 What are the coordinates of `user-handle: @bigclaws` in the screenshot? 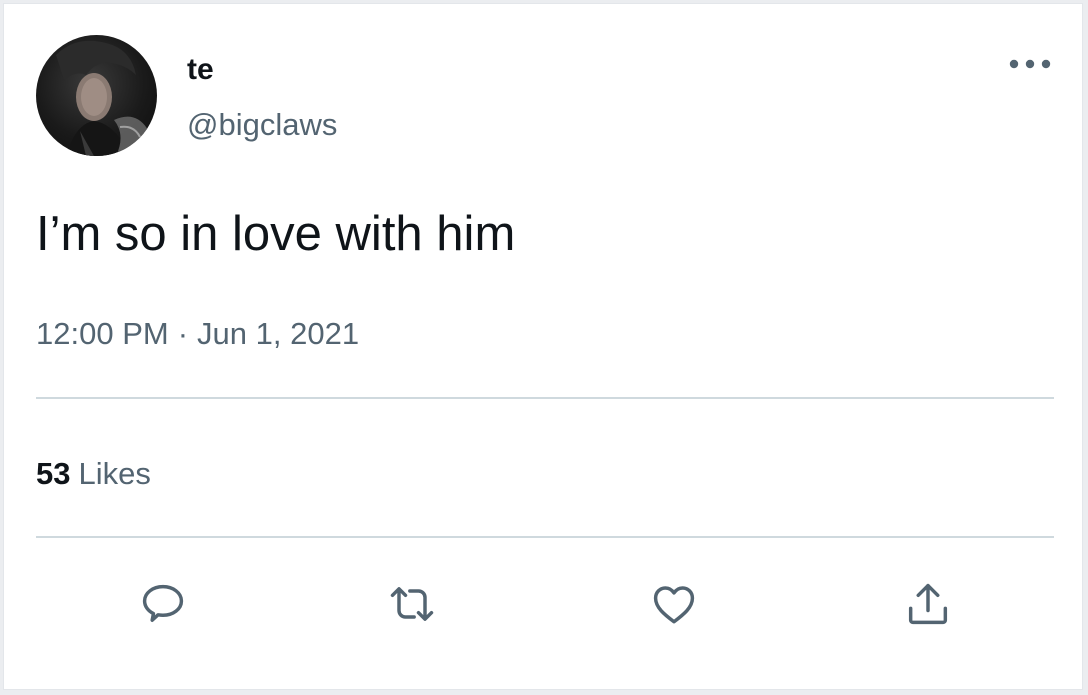 It's located at (262, 125).